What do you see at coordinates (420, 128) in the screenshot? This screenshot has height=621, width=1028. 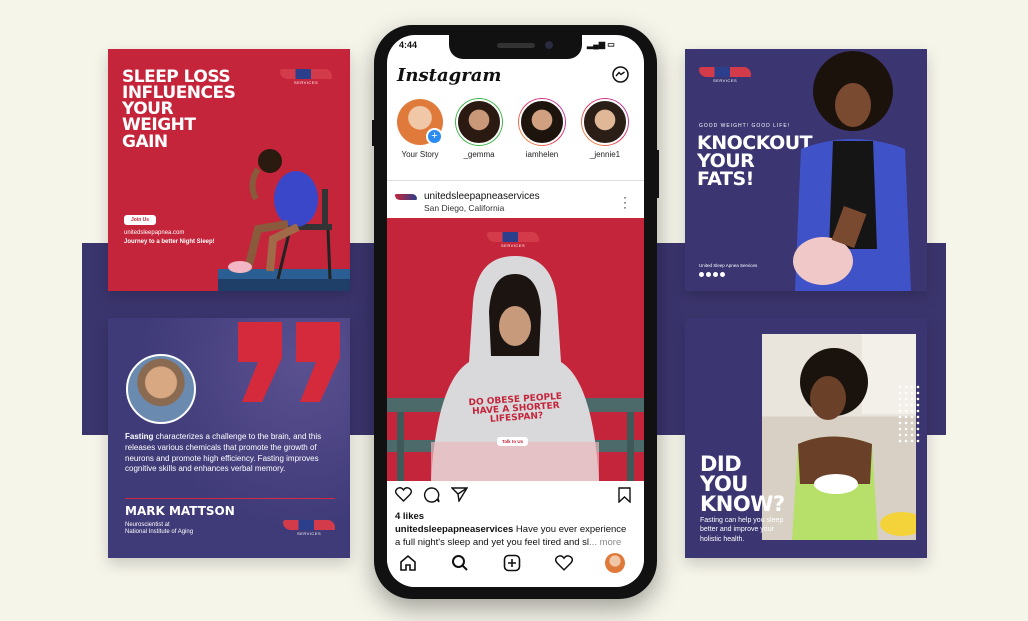 I see `story-your-story: + Your Story` at bounding box center [420, 128].